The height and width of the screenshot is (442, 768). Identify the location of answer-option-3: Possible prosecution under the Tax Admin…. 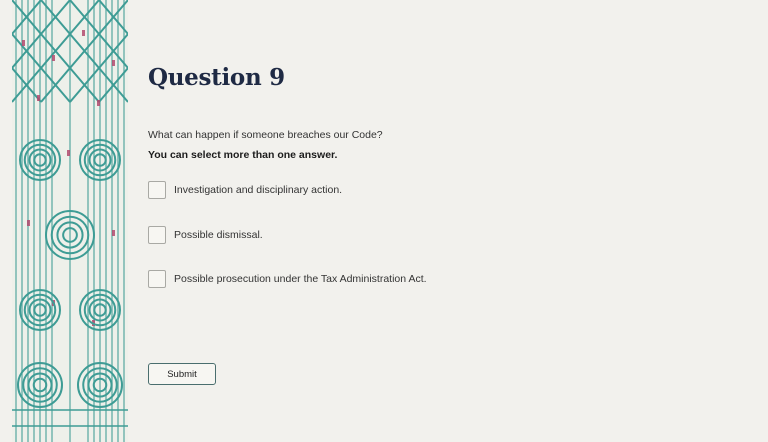
(287, 279).